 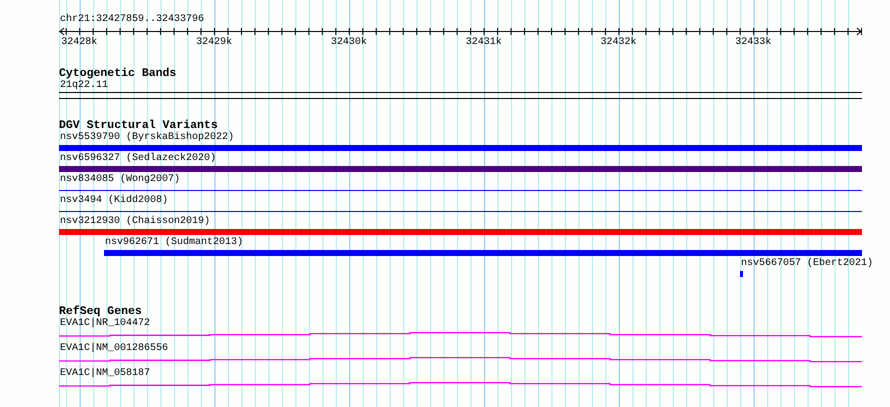 What do you see at coordinates (113, 200) in the screenshot?
I see `variant-label: nsv3494 (Kidd2008)` at bounding box center [113, 200].